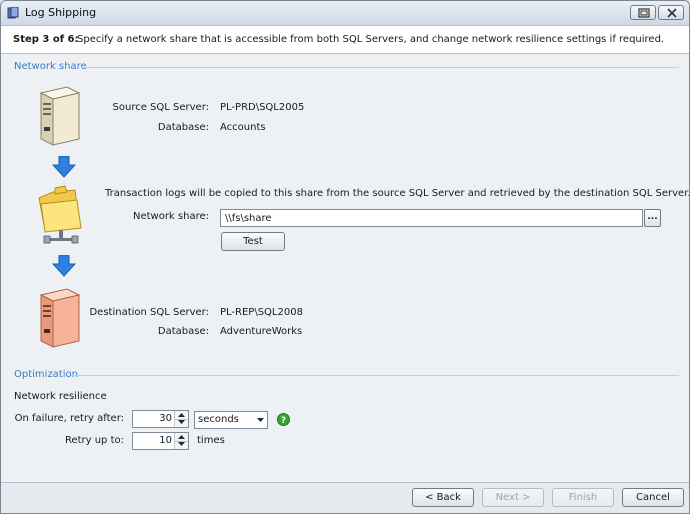 The width and height of the screenshot is (690, 514). I want to click on close-button, so click(671, 12).